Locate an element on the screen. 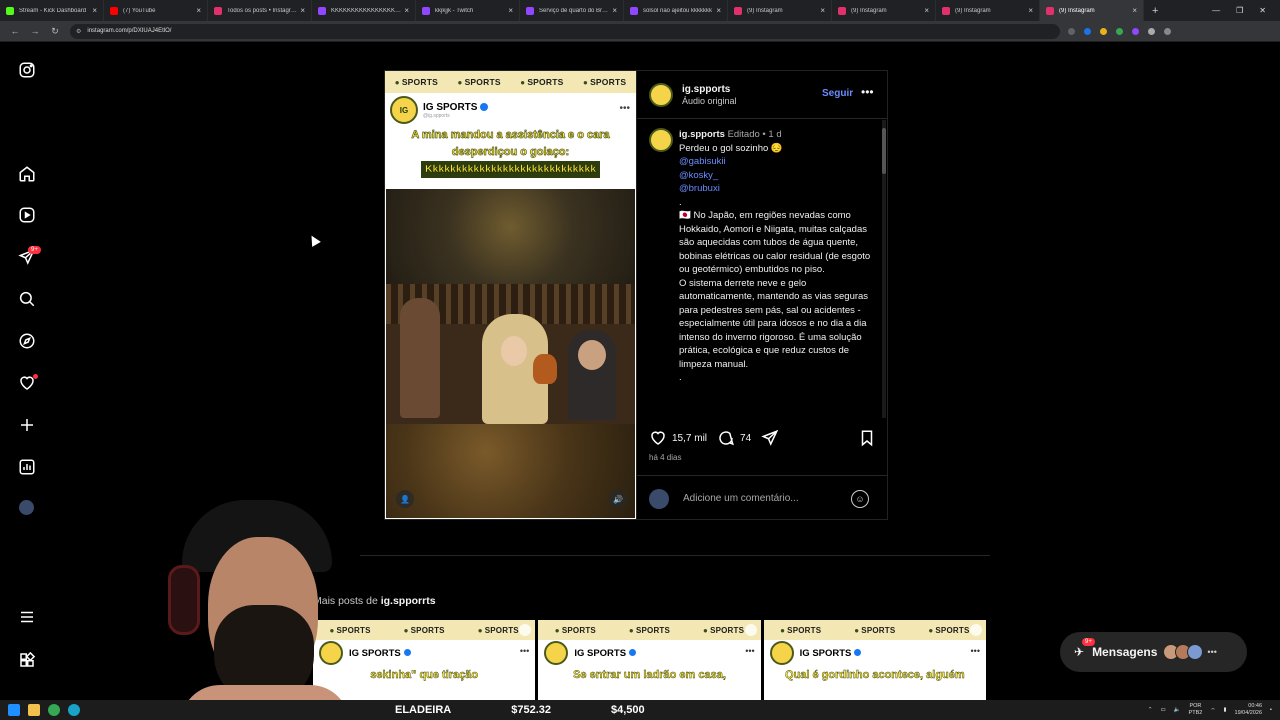 The width and height of the screenshot is (1280, 720). extensions-puzzle-icon is located at coordinates (1151, 31).